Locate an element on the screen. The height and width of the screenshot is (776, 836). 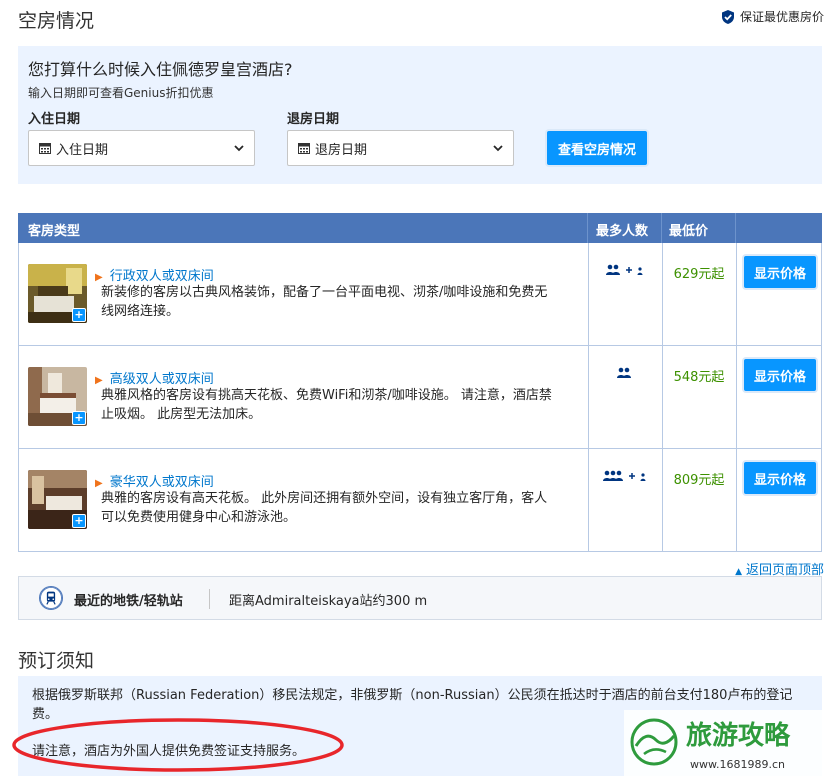
search-subtitle: 输入日期即可查看Genius折扣优惠 is located at coordinates (121, 93).